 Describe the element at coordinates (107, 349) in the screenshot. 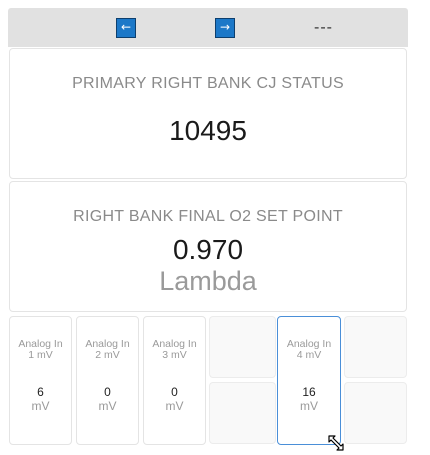

I see `tile-label: Analog In 2 mV` at that location.